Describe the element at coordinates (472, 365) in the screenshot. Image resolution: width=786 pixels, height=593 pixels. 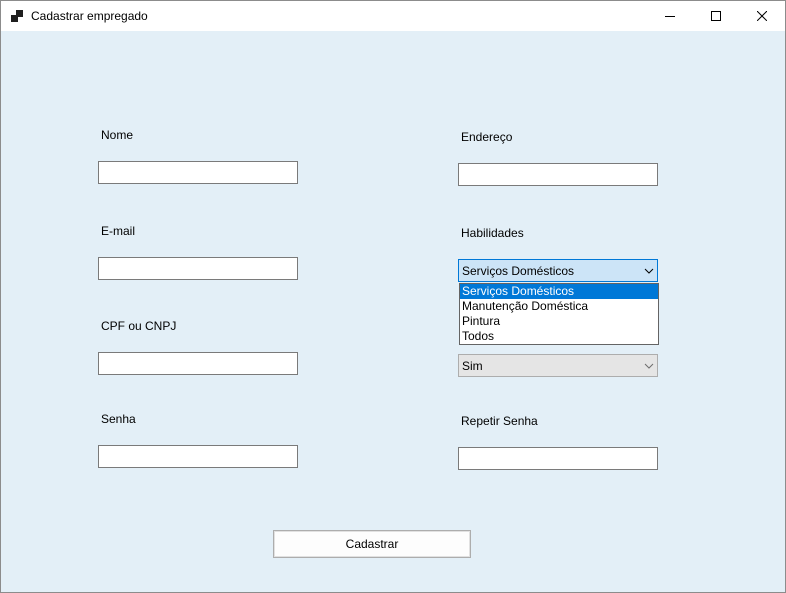
I see `second-combobox-value: Sim` at that location.